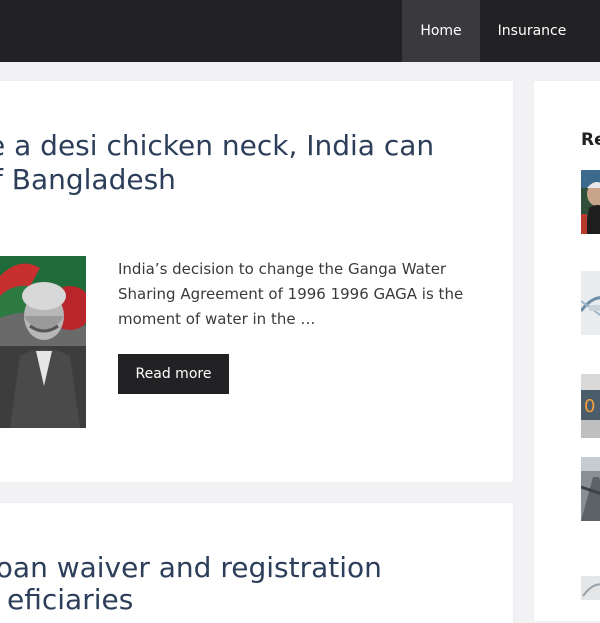 This screenshot has width=600, height=623. I want to click on scale-image: 0, so click(590, 406).